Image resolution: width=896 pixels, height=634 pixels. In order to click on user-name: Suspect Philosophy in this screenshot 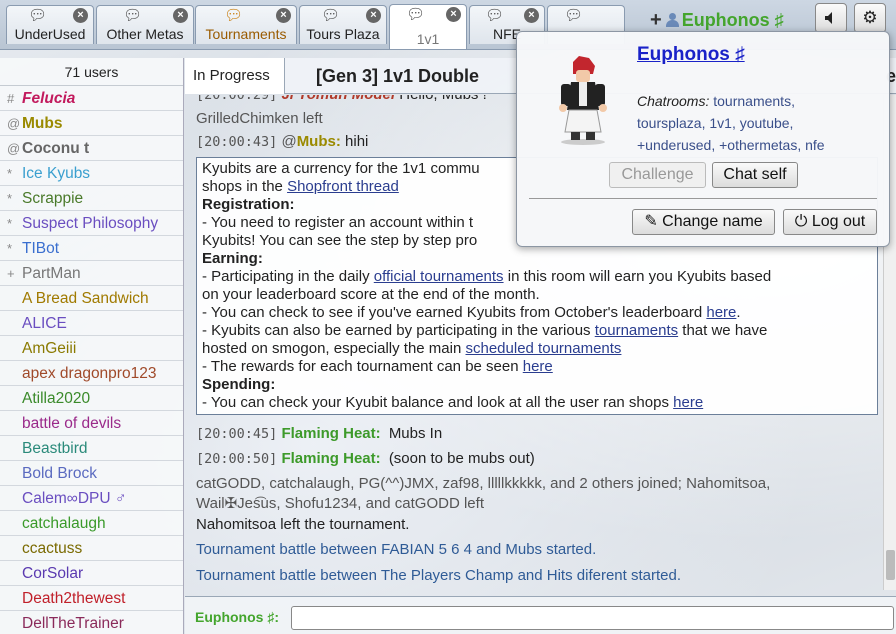, I will do `click(90, 223)`.